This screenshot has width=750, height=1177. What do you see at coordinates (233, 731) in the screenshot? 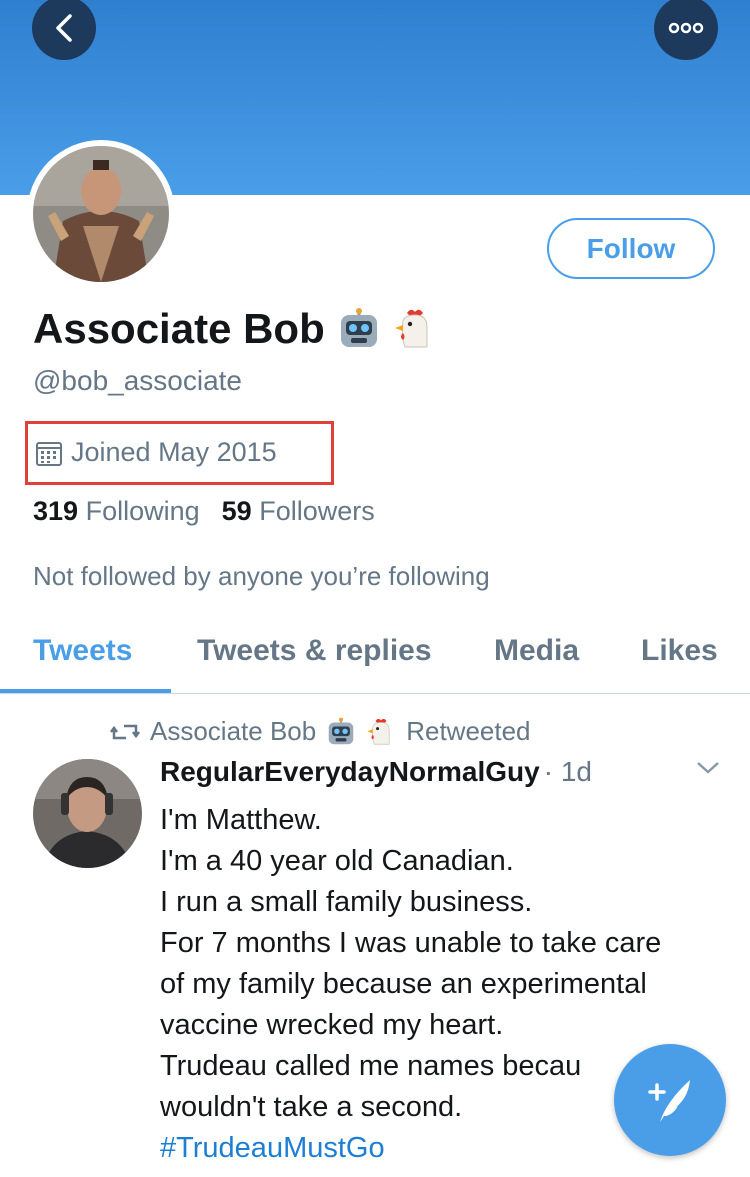
I see `retweeter-name: Associate Bob` at bounding box center [233, 731].